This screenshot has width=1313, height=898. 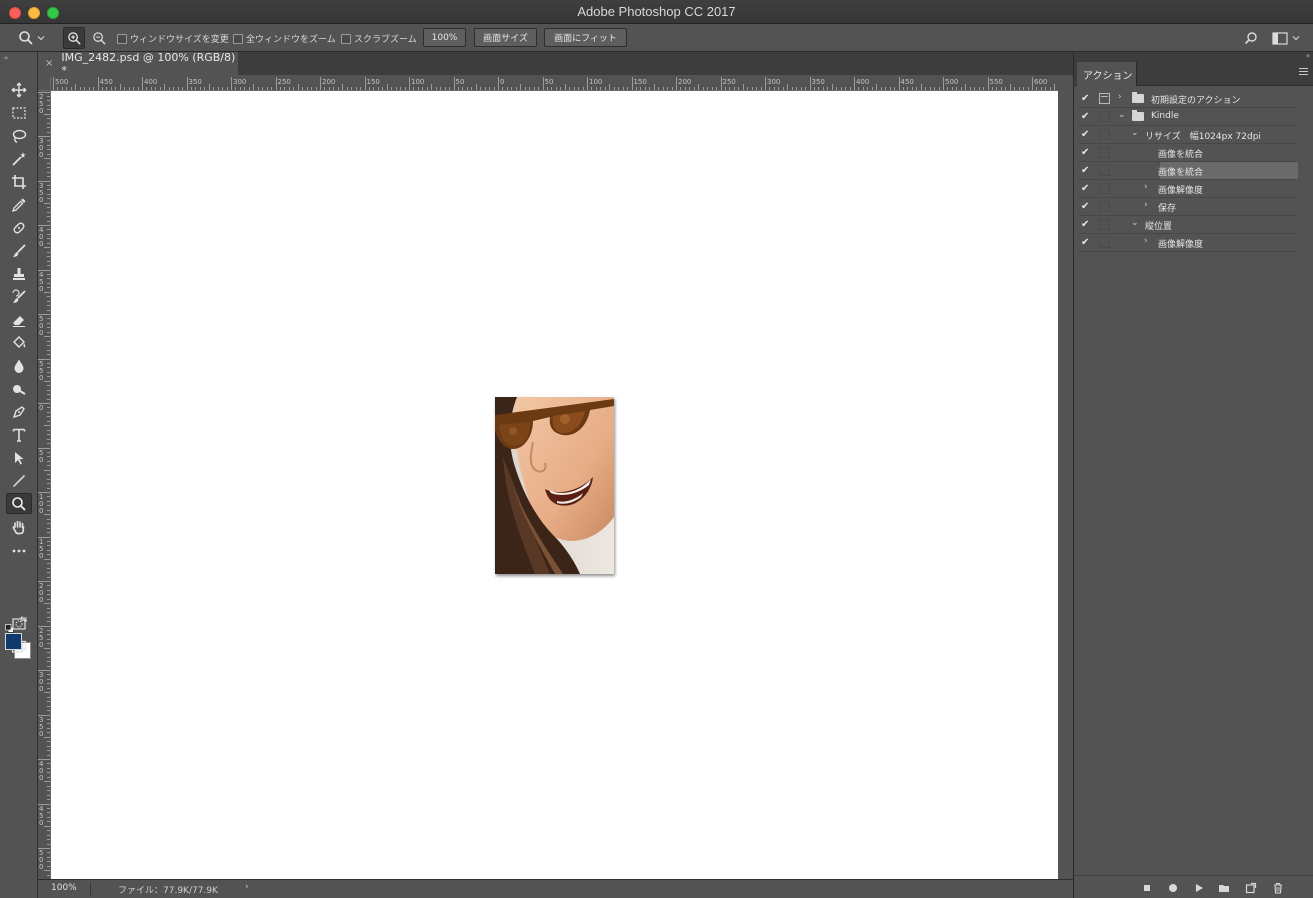 What do you see at coordinates (1303, 485) in the screenshot?
I see `actions-scrollbar` at bounding box center [1303, 485].